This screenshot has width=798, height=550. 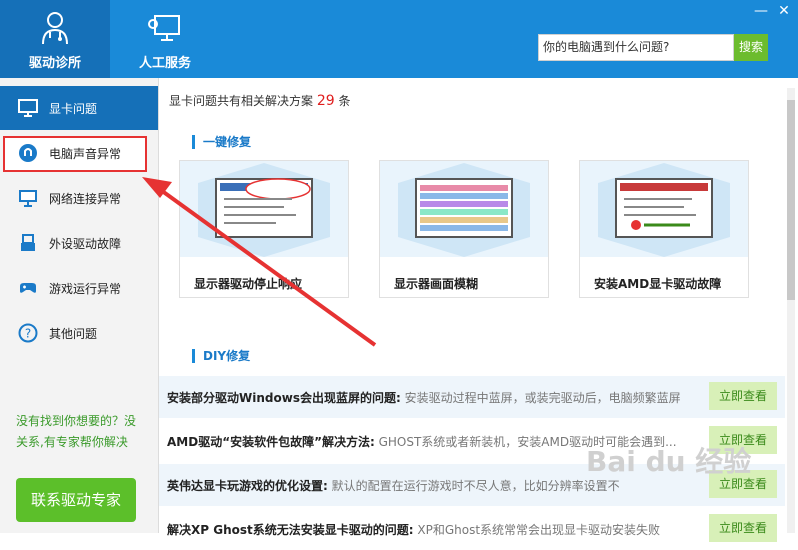 What do you see at coordinates (85, 244) in the screenshot?
I see `sidebar-item-label: 外设驱动故障` at bounding box center [85, 244].